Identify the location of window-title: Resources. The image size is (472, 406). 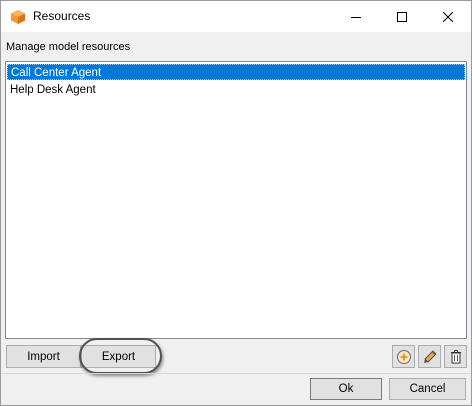
(62, 16).